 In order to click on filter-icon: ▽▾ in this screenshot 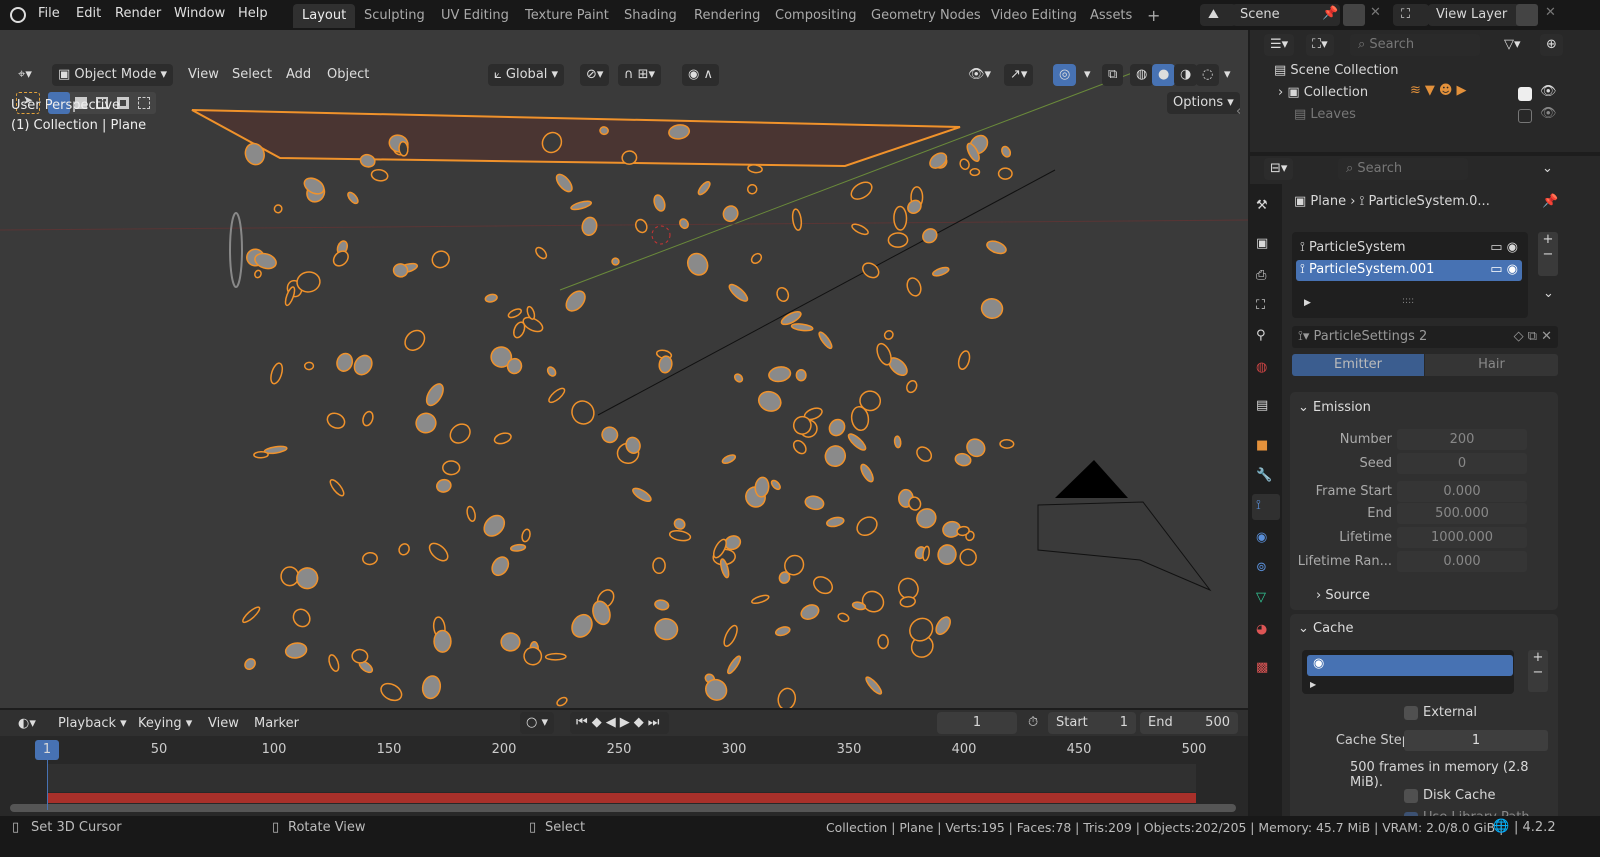, I will do `click(1512, 45)`.